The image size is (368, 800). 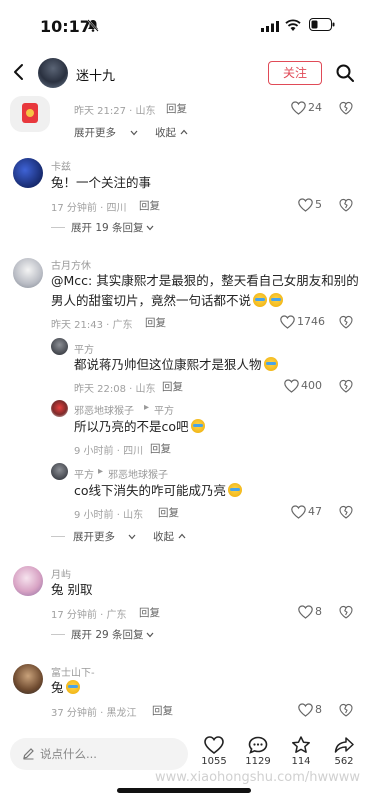 What do you see at coordinates (138, 473) in the screenshot?
I see `reply-target-name: 邪恶地球猴子` at bounding box center [138, 473].